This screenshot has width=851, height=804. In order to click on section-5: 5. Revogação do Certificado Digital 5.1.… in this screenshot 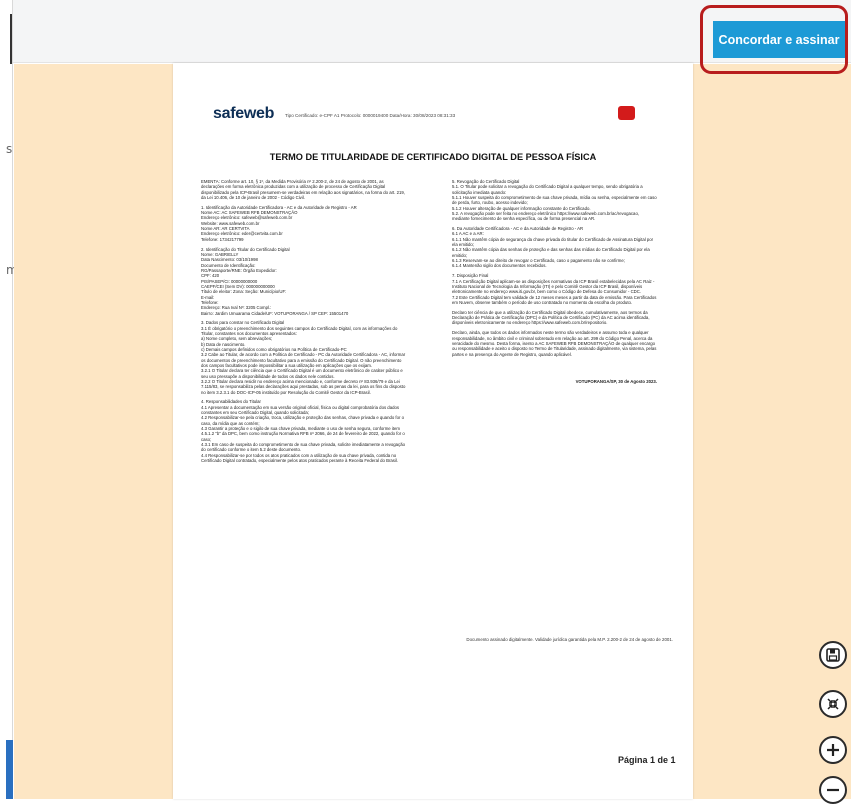, I will do `click(554, 200)`.